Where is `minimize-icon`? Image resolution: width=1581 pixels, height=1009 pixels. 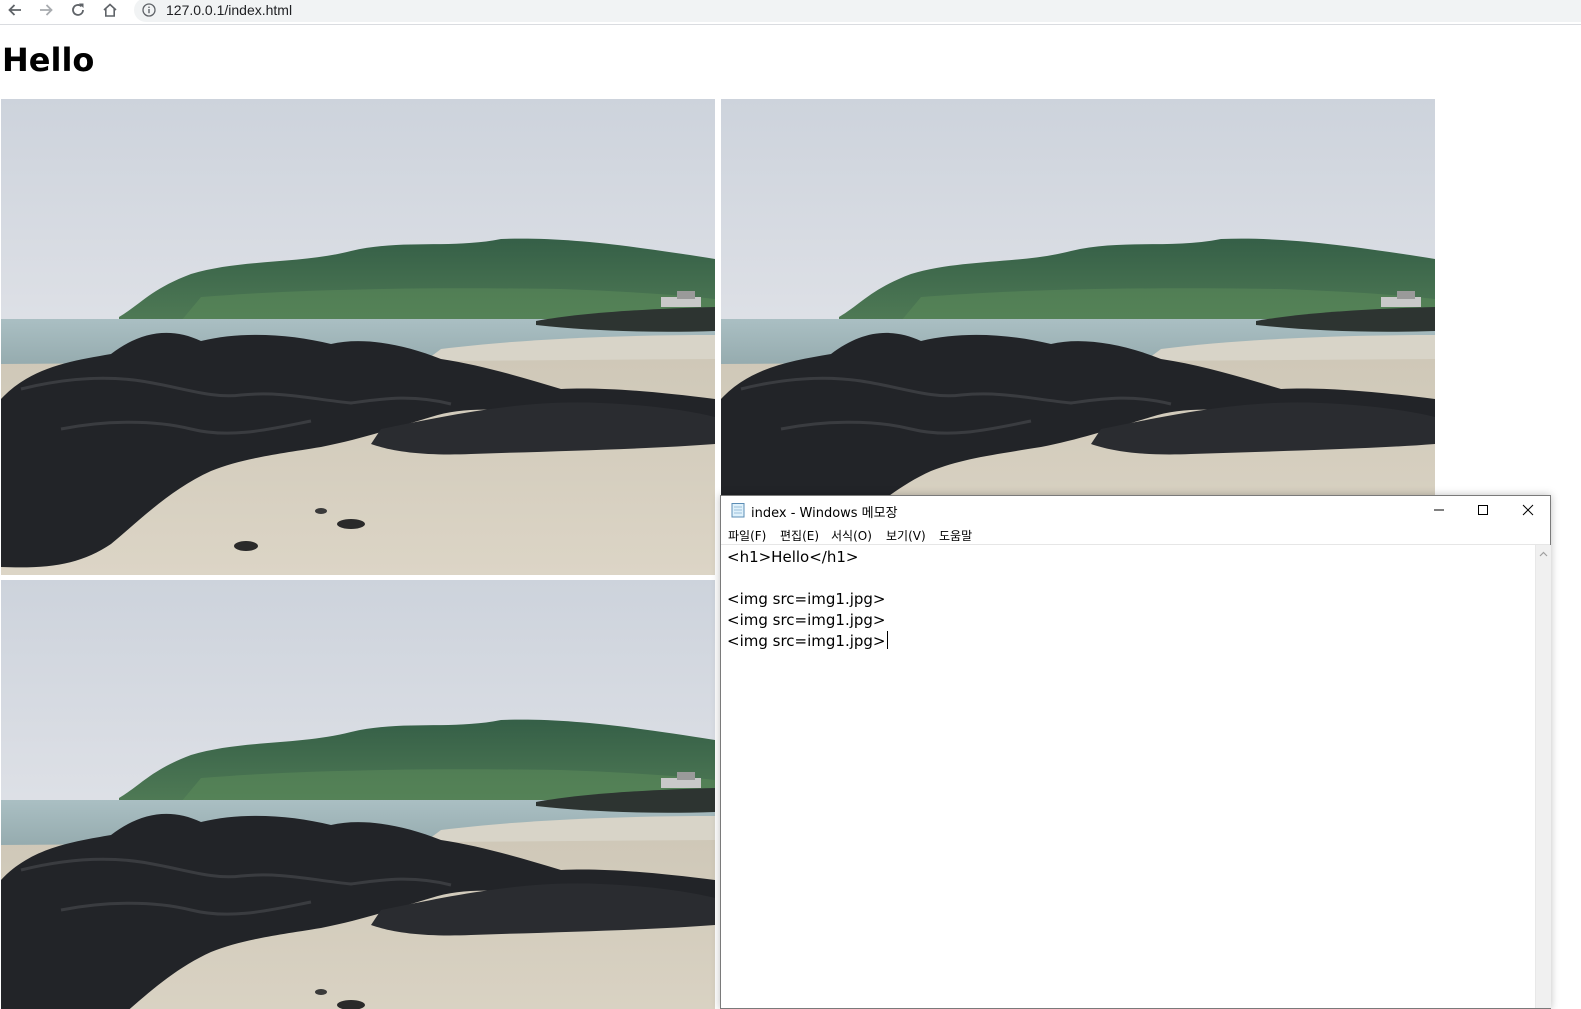 minimize-icon is located at coordinates (1439, 510).